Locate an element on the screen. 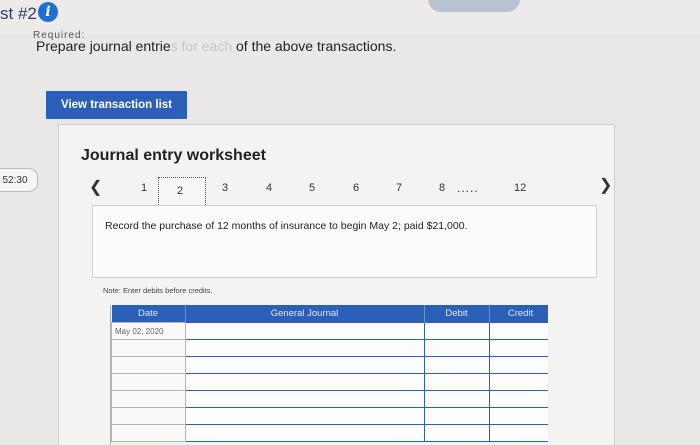 The width and height of the screenshot is (700, 445). table-row: May 02, 2020 is located at coordinates (329, 331).